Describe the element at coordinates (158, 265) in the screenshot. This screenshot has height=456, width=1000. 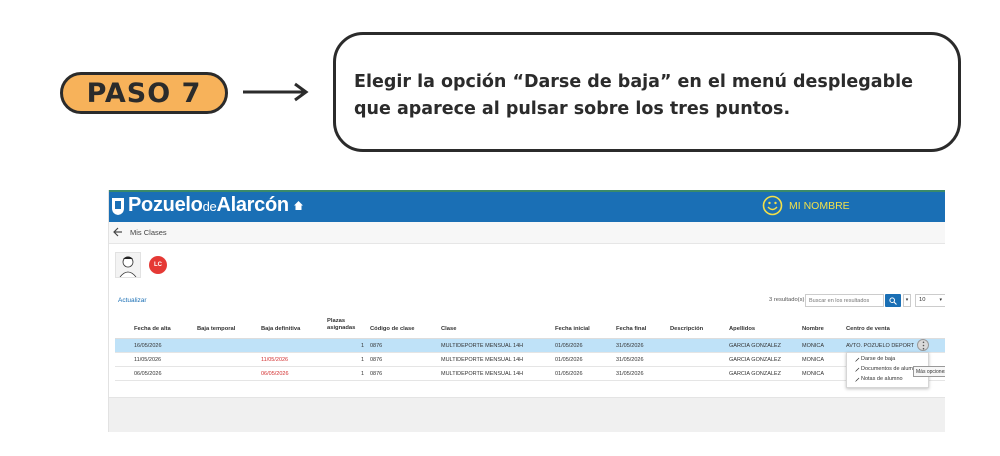
I see `initials-badge: LC` at that location.